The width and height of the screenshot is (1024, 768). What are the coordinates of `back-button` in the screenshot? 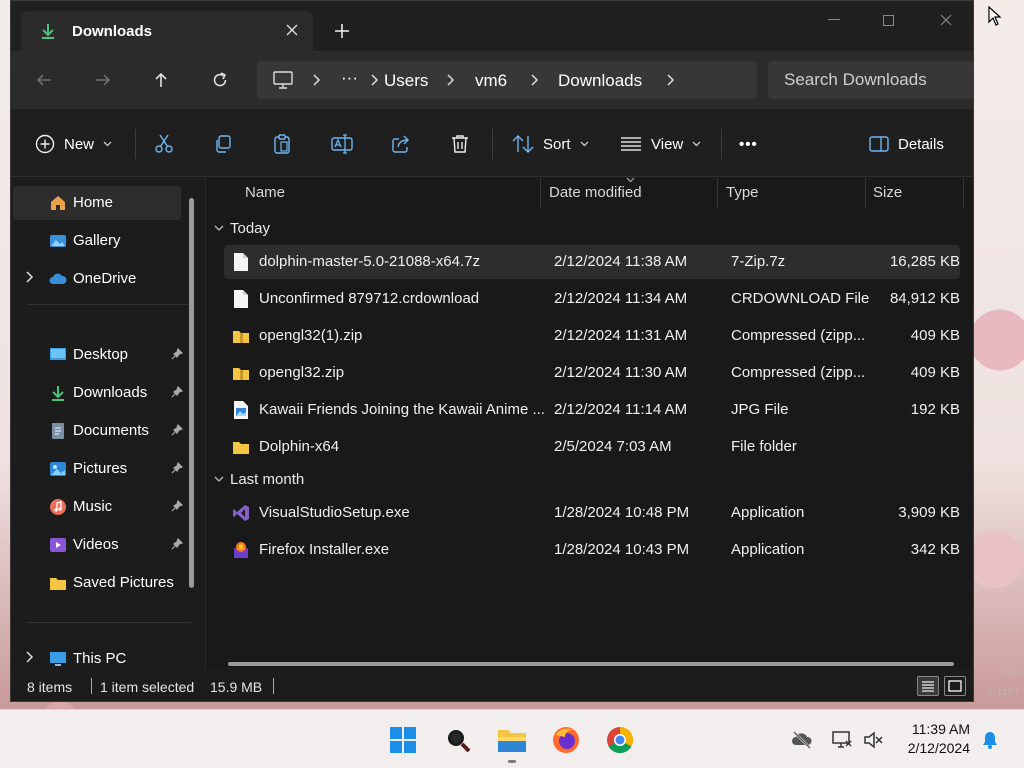 It's located at (44, 80).